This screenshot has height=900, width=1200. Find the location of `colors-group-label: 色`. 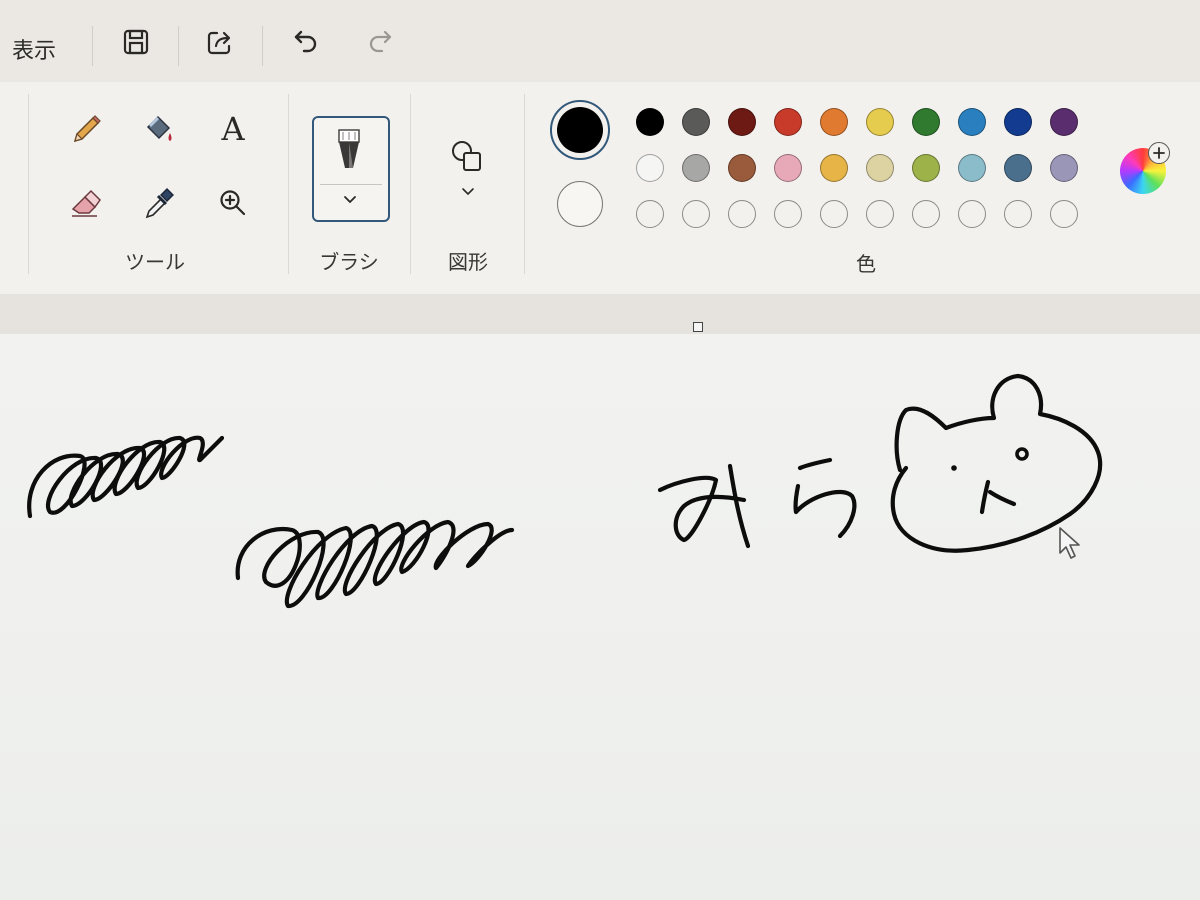

colors-group-label: 色 is located at coordinates (866, 264).